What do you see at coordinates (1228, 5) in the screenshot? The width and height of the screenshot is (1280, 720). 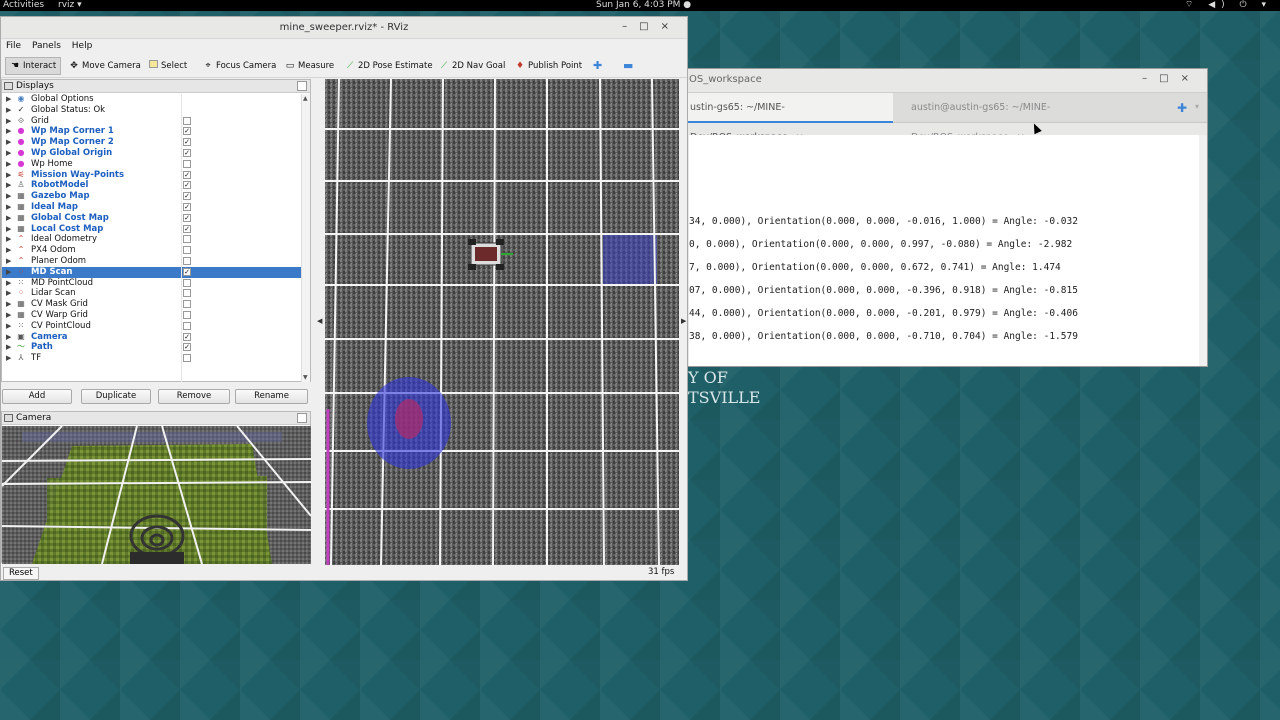 I see `system-tray: ⌔ ◀) ⏻ ▾` at bounding box center [1228, 5].